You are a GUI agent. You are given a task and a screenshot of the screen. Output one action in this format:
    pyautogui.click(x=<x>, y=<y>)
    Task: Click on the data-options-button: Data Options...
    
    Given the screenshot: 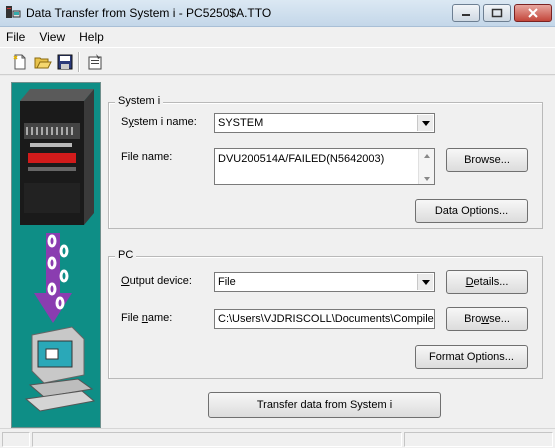 What is the action you would take?
    pyautogui.click(x=471, y=211)
    